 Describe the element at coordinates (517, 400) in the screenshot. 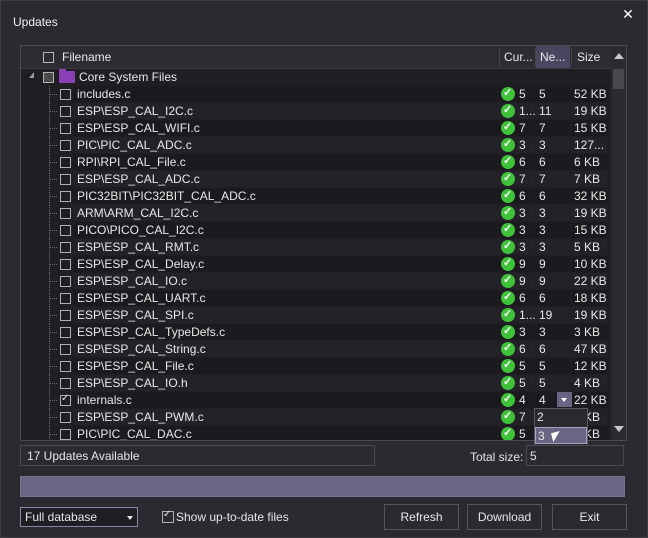

I see `current-version-cell: 4` at that location.